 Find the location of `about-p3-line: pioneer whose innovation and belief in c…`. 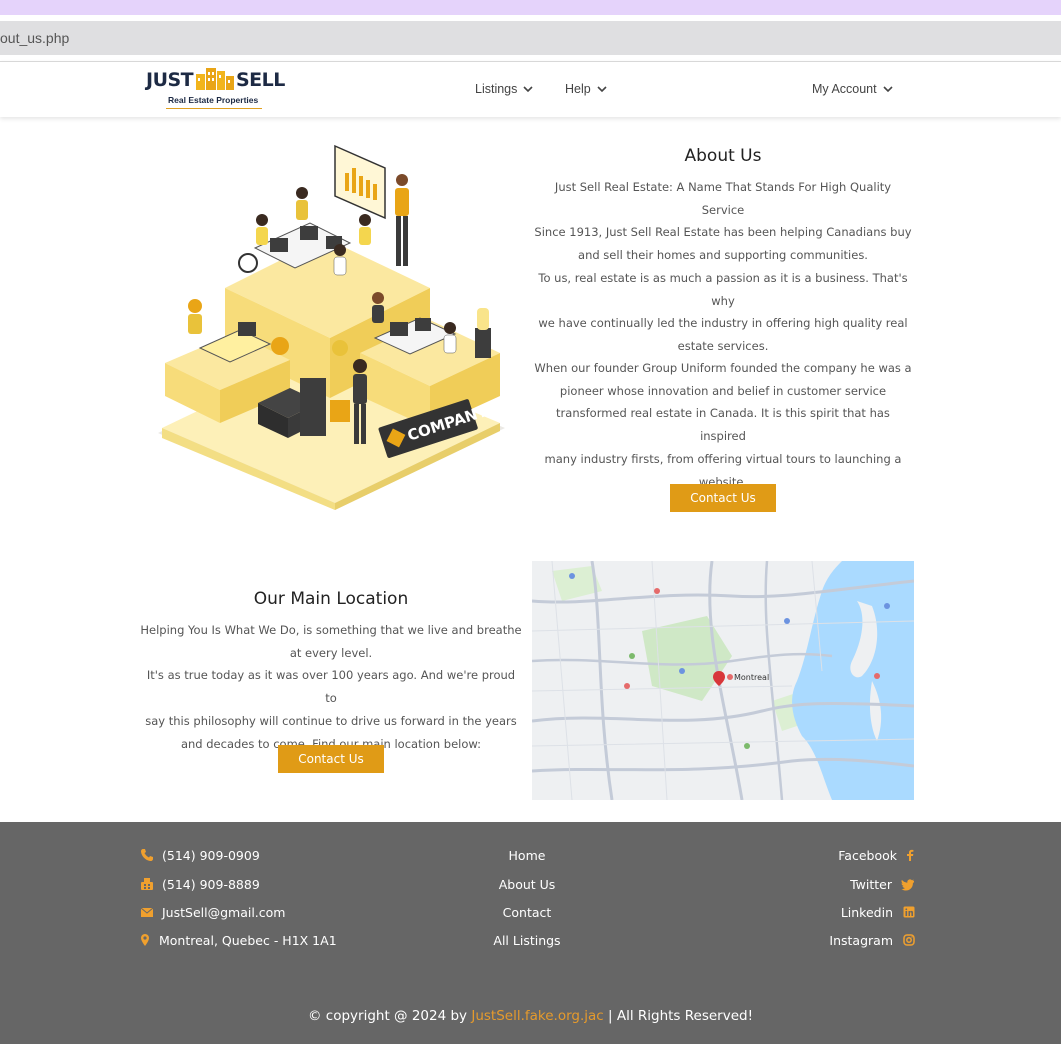

about-p3-line: pioneer whose innovation and belief in c… is located at coordinates (723, 390).